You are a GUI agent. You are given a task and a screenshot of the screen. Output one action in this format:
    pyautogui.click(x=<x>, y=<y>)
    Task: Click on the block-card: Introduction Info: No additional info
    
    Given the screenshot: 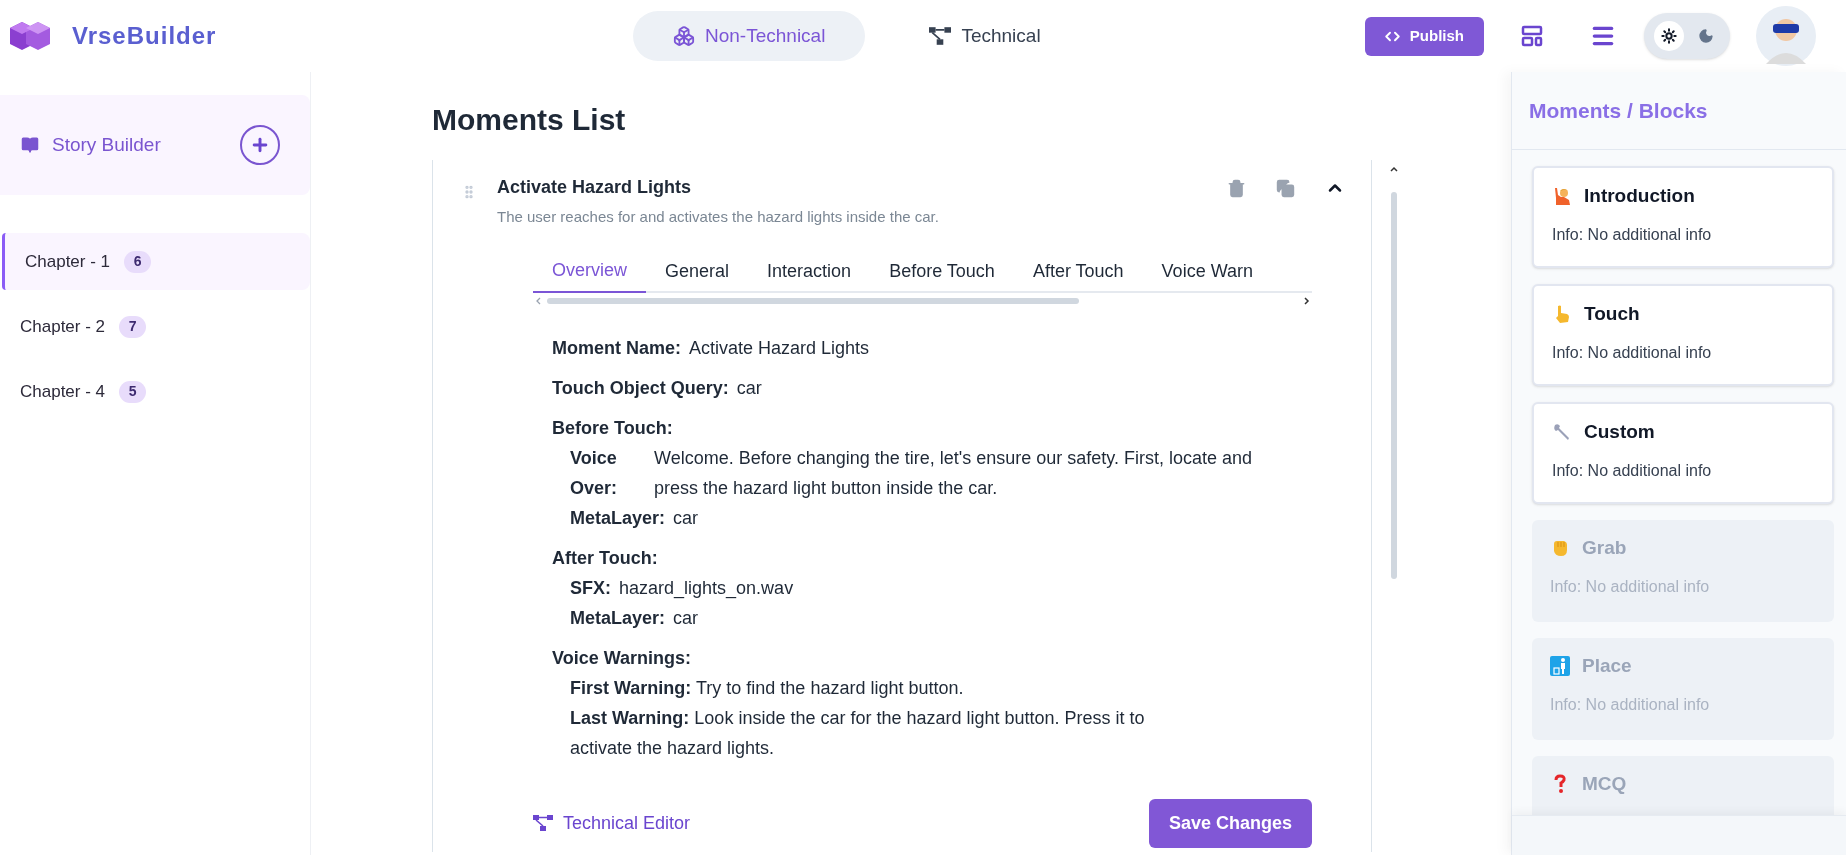 What is the action you would take?
    pyautogui.click(x=1683, y=217)
    